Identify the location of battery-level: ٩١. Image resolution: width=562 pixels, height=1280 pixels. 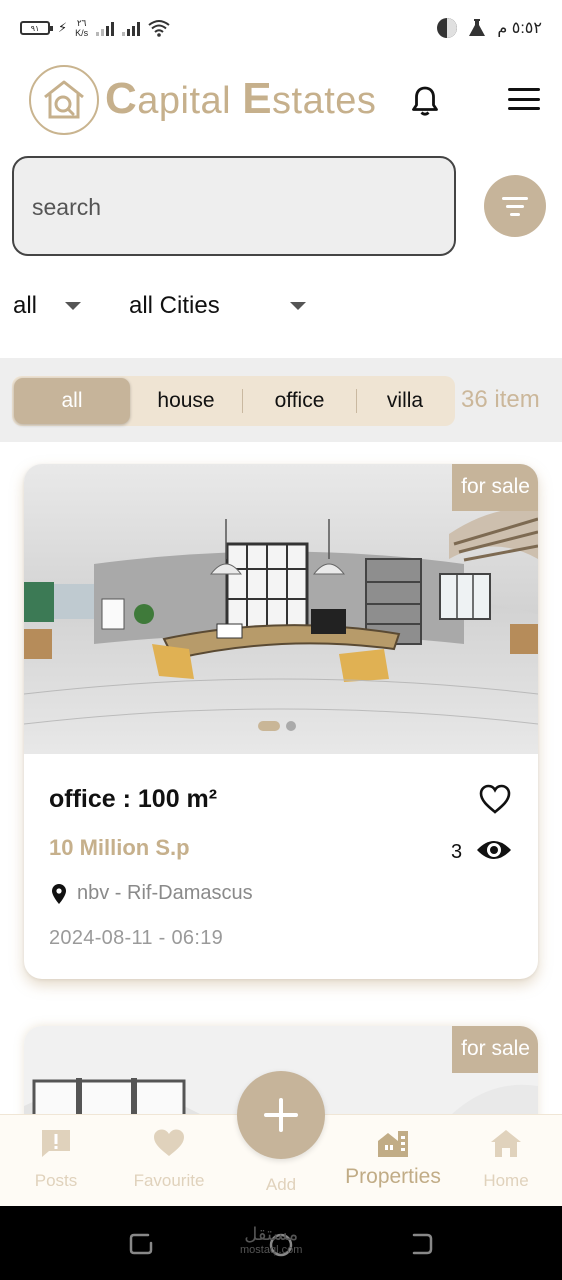
(35, 28).